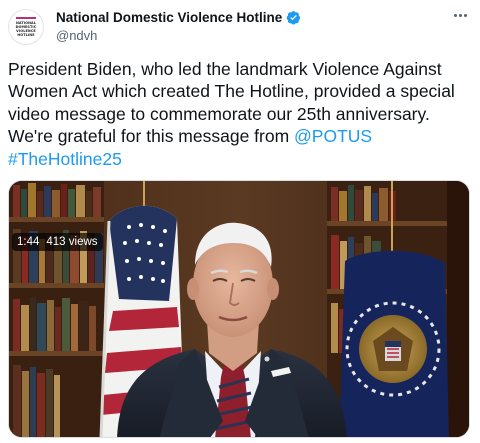 This screenshot has height=443, width=480. I want to click on display-name: National Domestic Violence Hotline, so click(169, 17).